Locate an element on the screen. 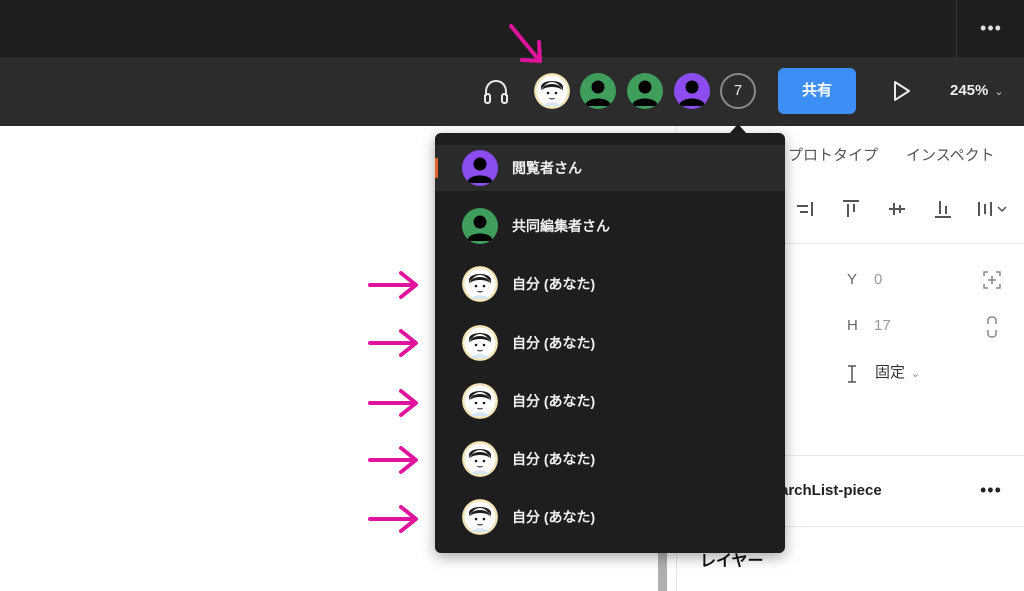 Image resolution: width=1024 pixels, height=591 pixels. resize-mode-label: 固定 is located at coordinates (890, 372).